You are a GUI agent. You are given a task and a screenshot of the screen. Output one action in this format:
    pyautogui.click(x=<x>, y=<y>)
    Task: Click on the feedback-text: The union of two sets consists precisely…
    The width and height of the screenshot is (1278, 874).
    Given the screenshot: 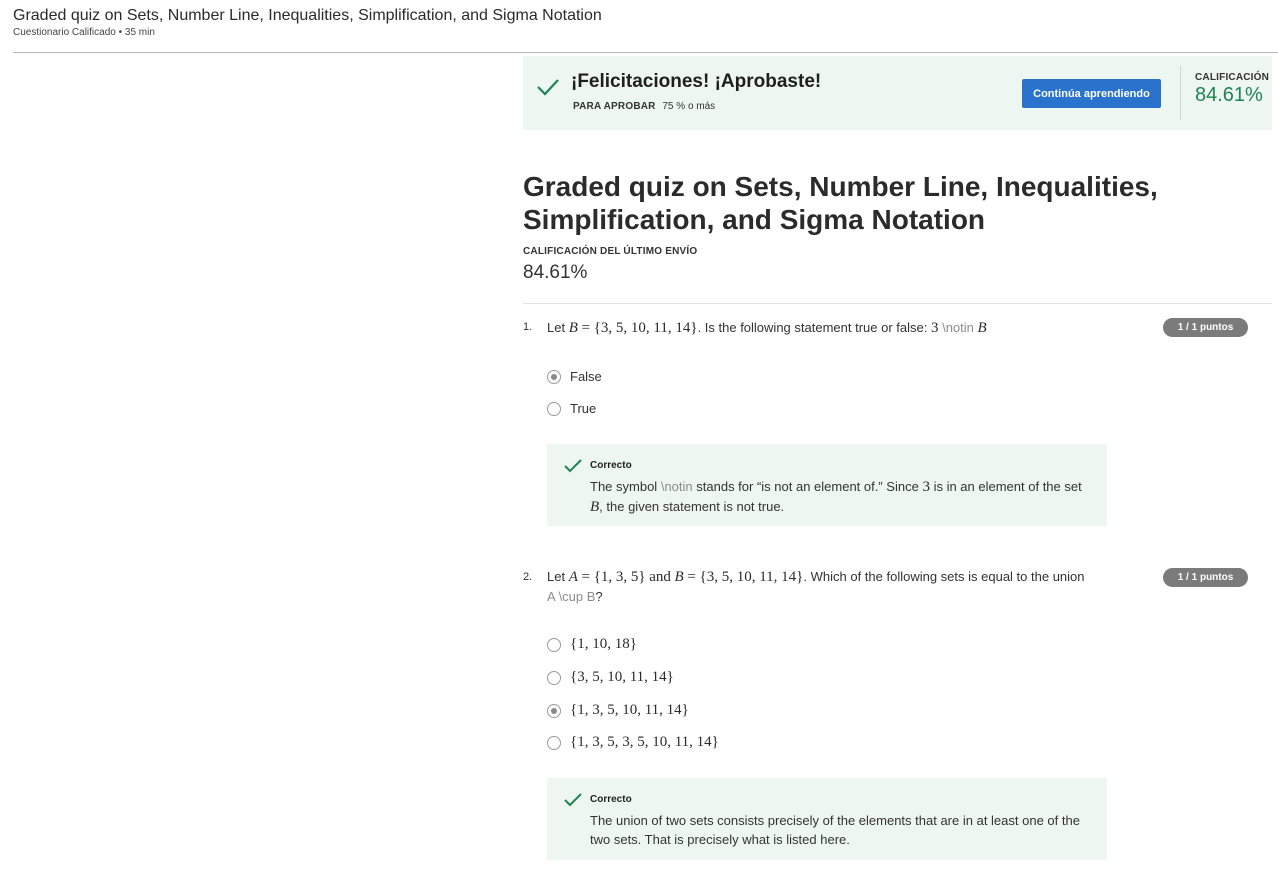 What is the action you would take?
    pyautogui.click(x=835, y=830)
    